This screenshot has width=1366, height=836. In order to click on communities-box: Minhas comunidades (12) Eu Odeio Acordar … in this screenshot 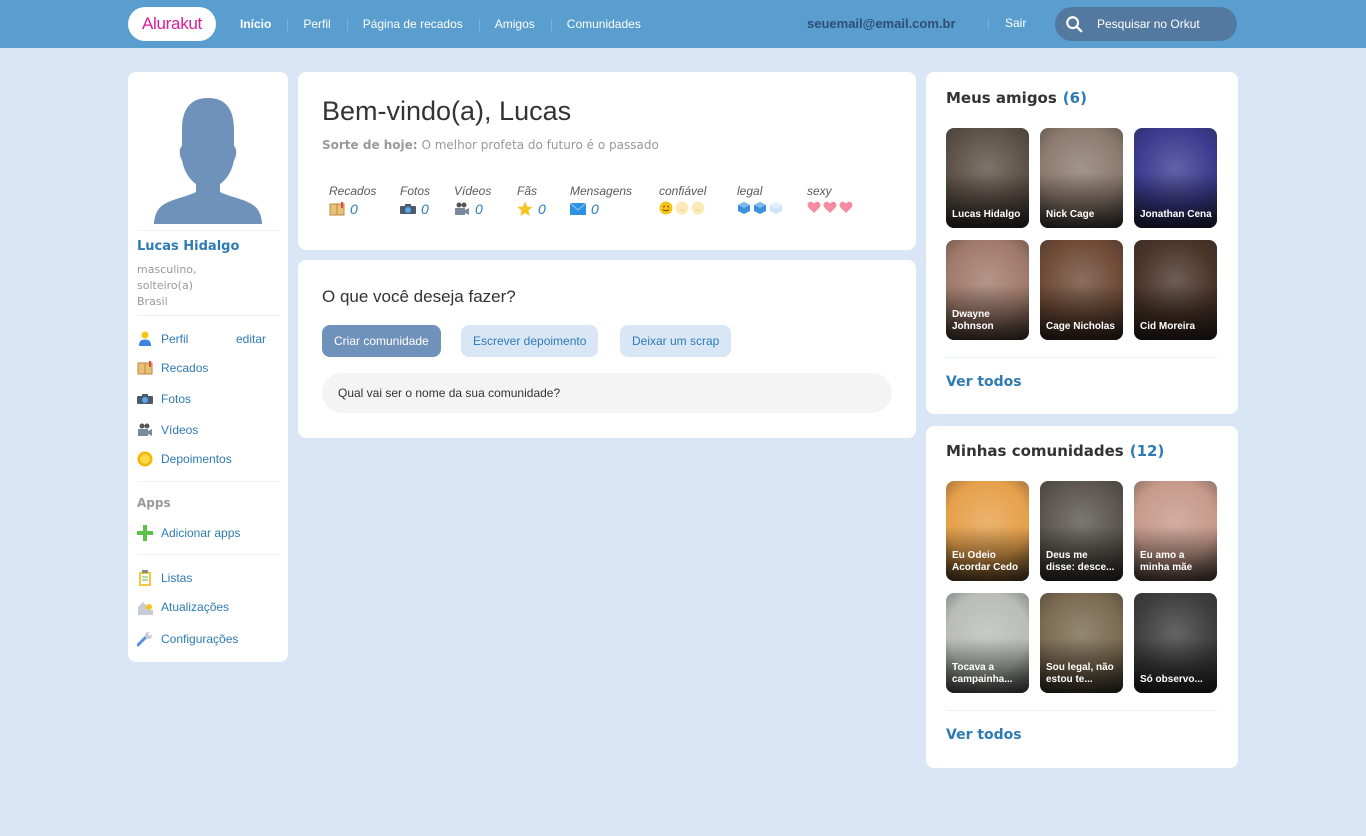, I will do `click(1082, 597)`.